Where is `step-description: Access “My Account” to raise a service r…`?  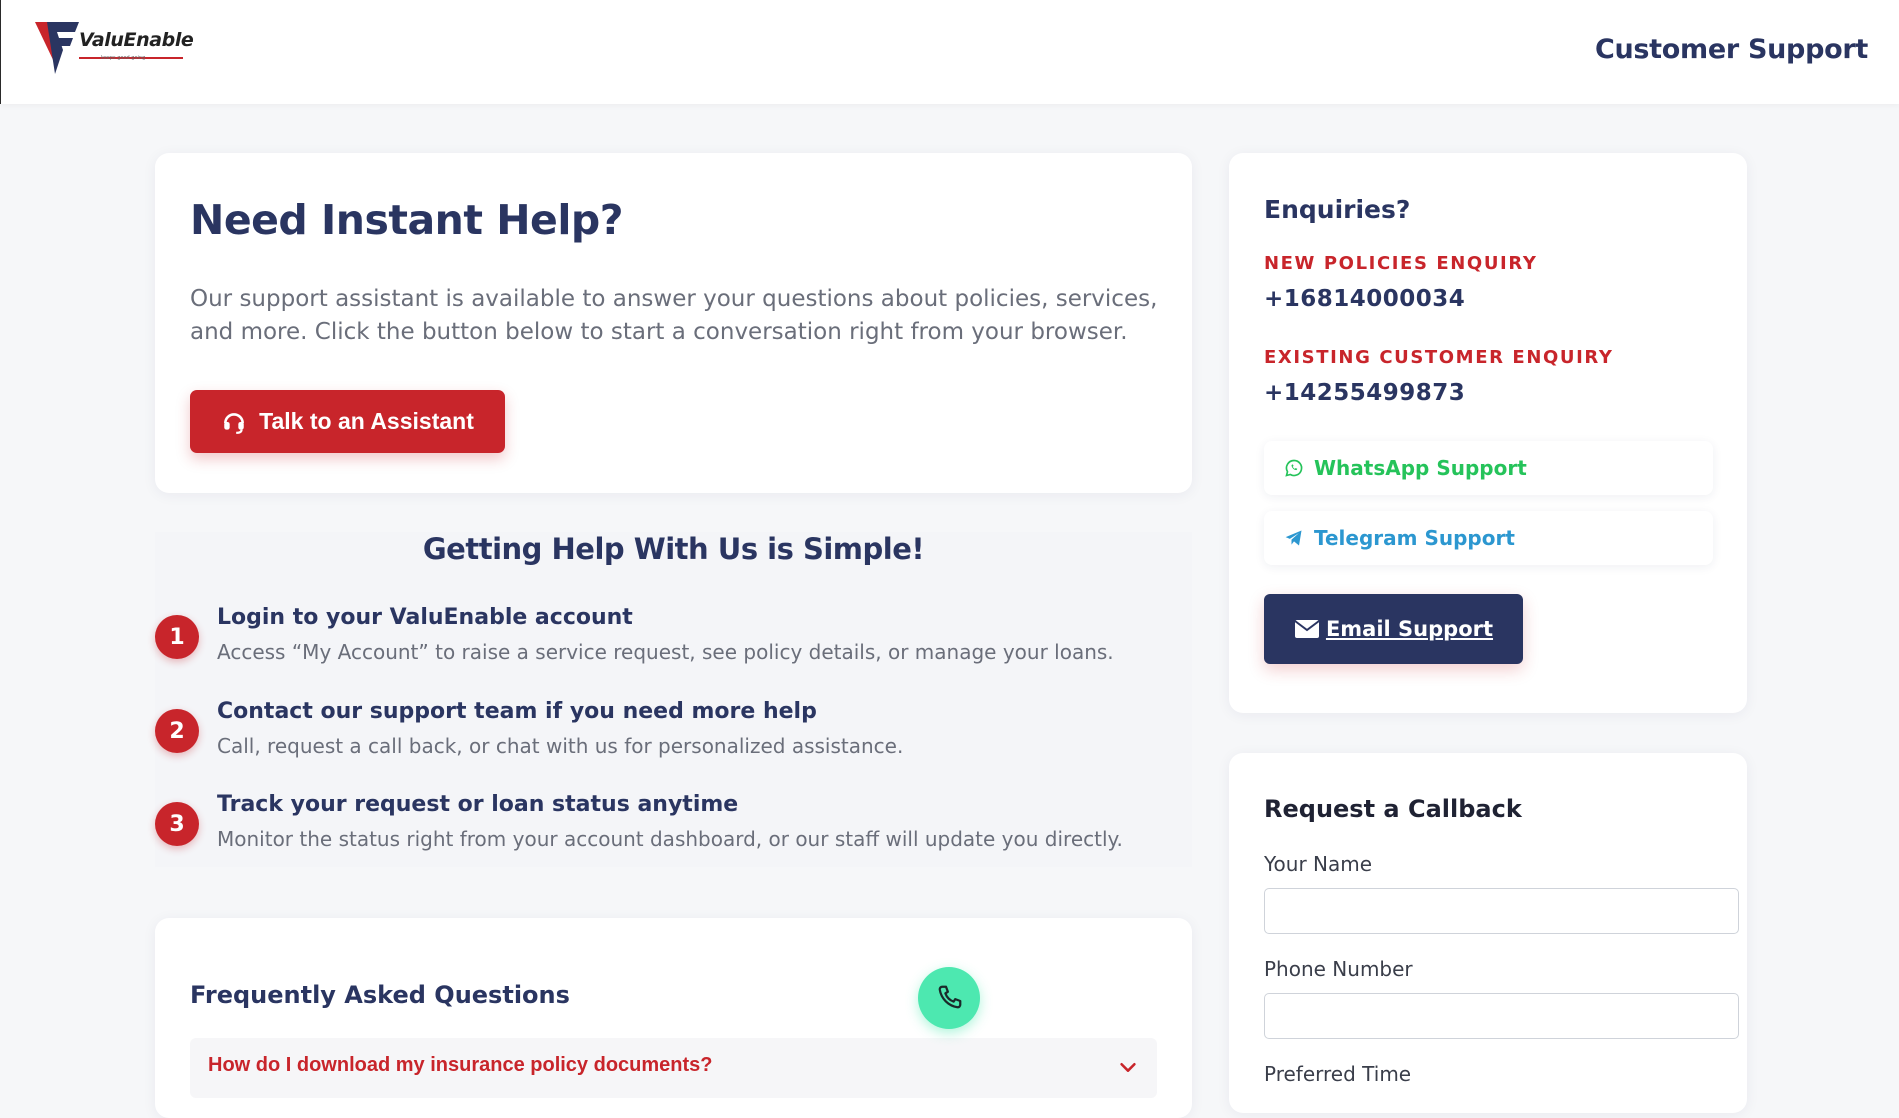
step-description: Access “My Account” to raise a service r… is located at coordinates (665, 652).